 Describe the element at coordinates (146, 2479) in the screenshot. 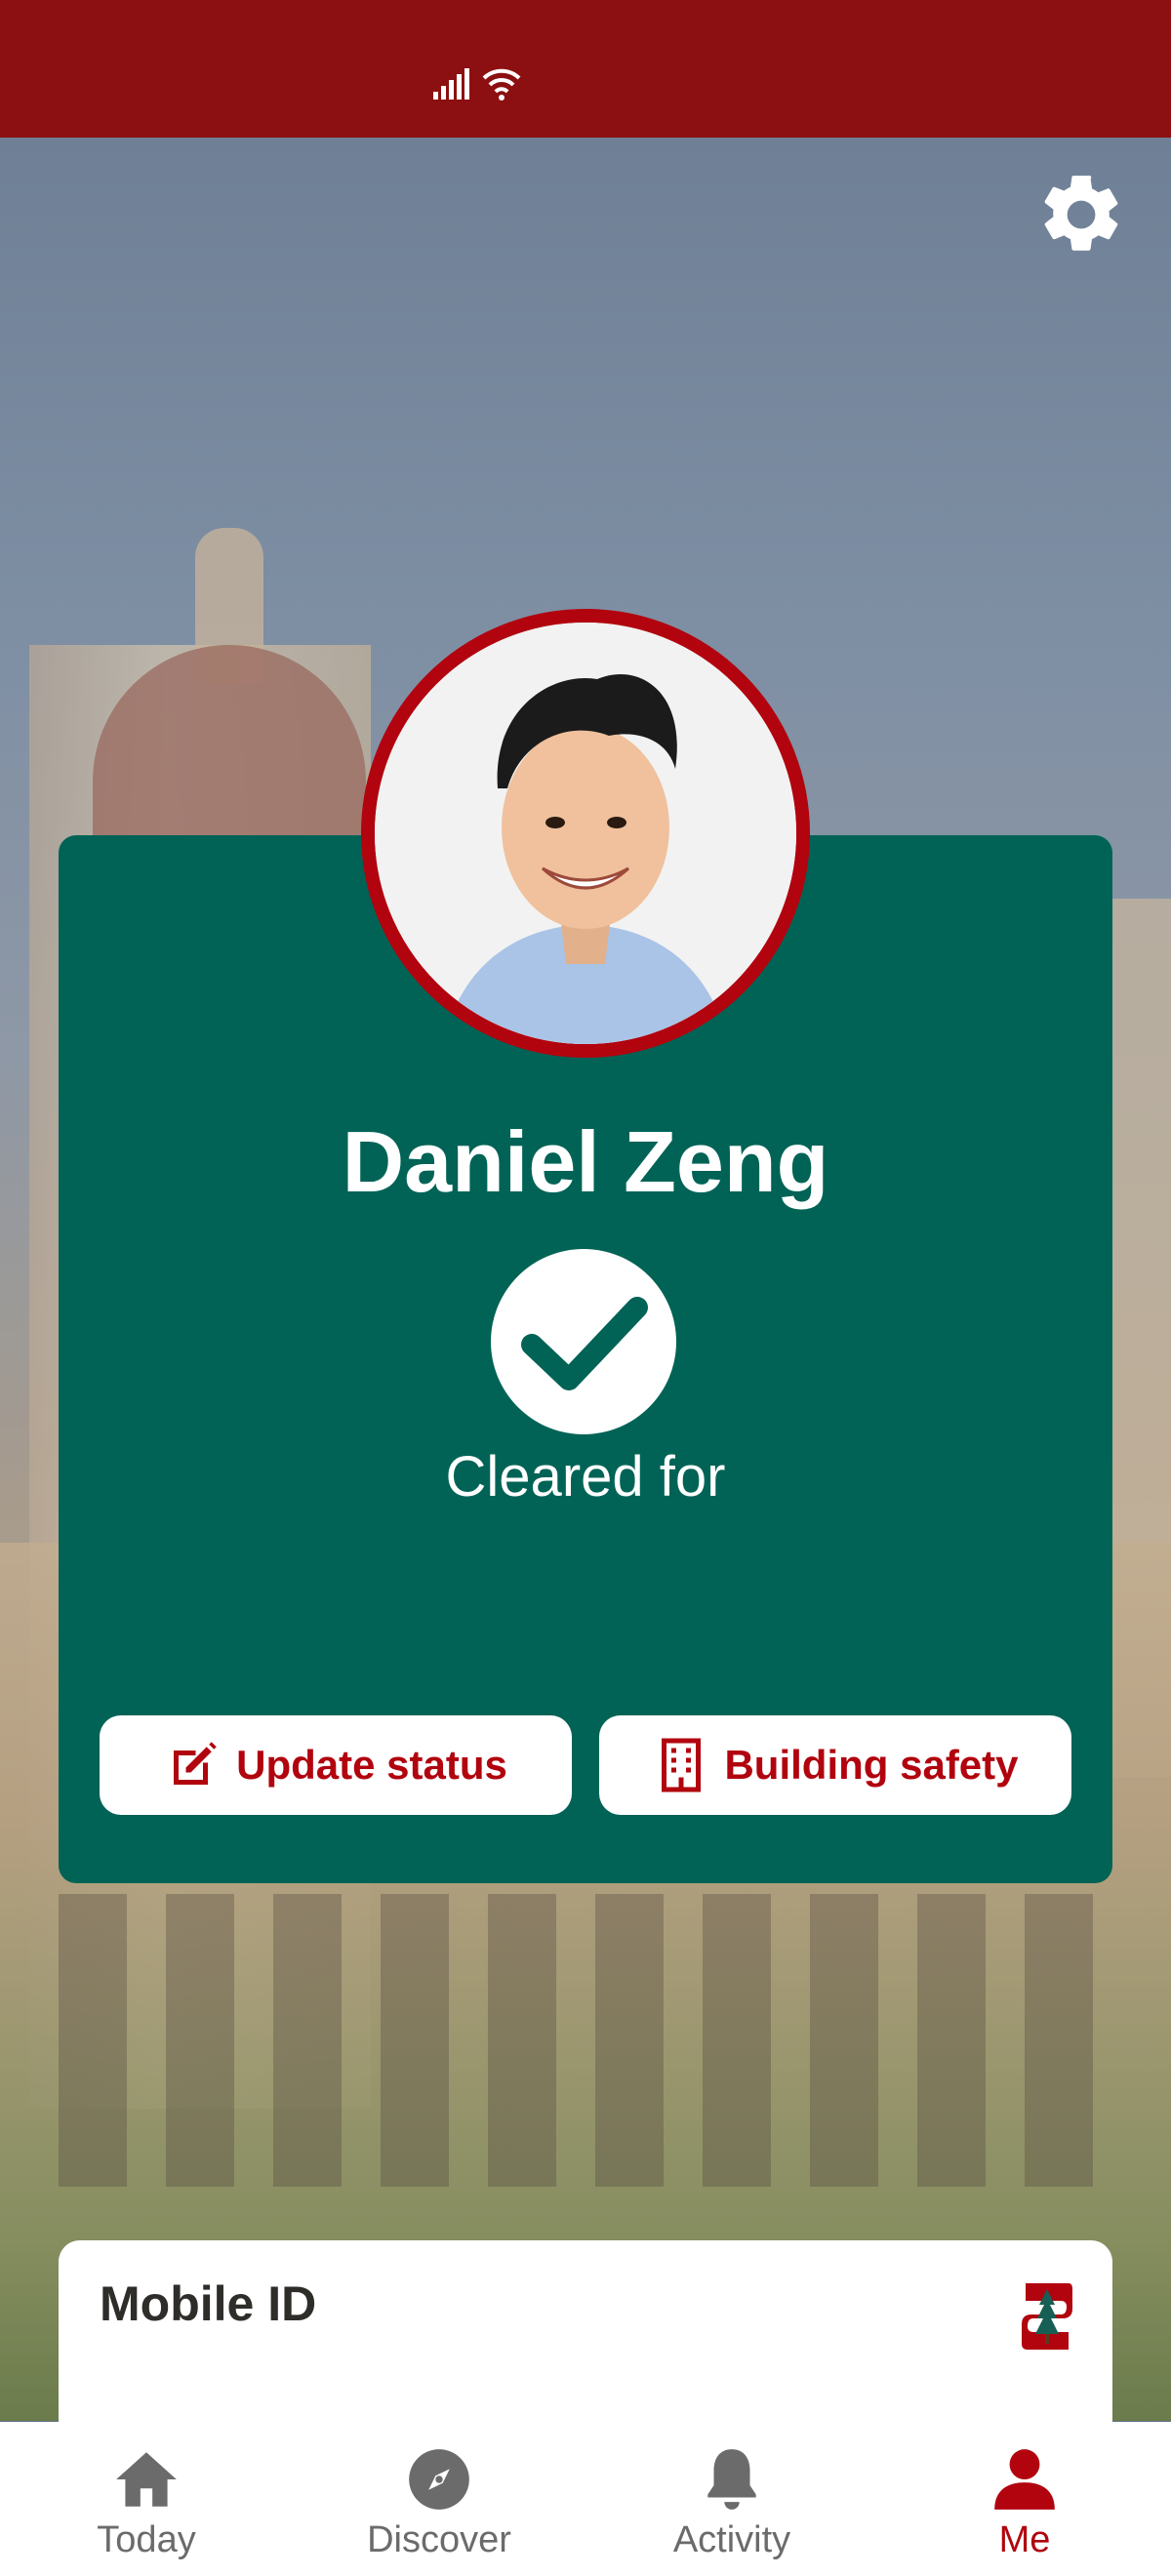

I see `home-icon` at that location.